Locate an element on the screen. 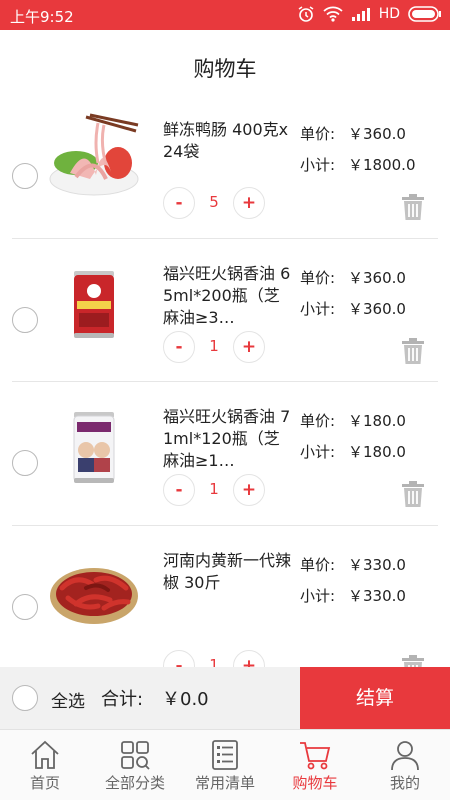  category-grid-icon is located at coordinates (135, 755).